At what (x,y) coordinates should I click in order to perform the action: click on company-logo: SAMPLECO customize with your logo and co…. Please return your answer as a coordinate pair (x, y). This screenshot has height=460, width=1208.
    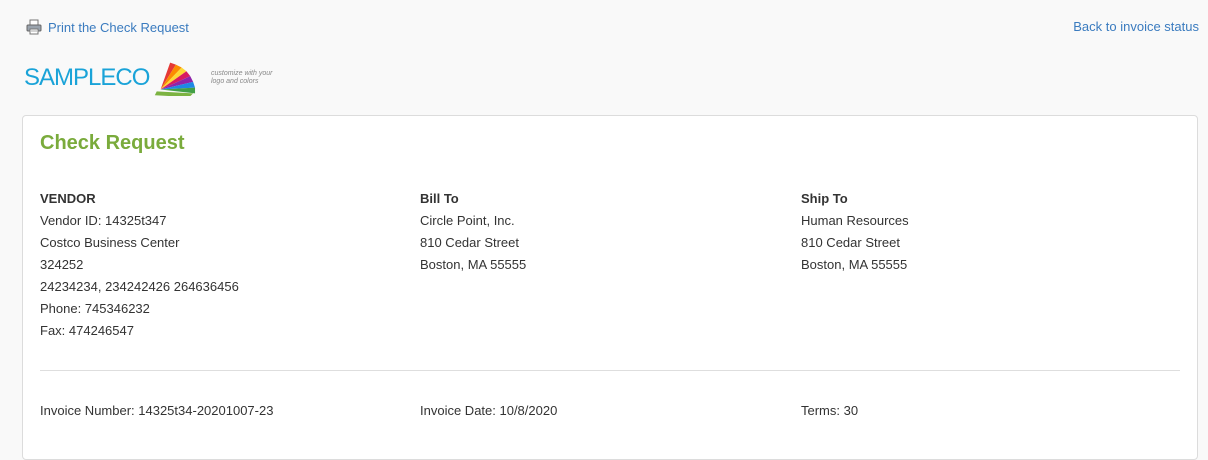
    Looking at the image, I should click on (151, 78).